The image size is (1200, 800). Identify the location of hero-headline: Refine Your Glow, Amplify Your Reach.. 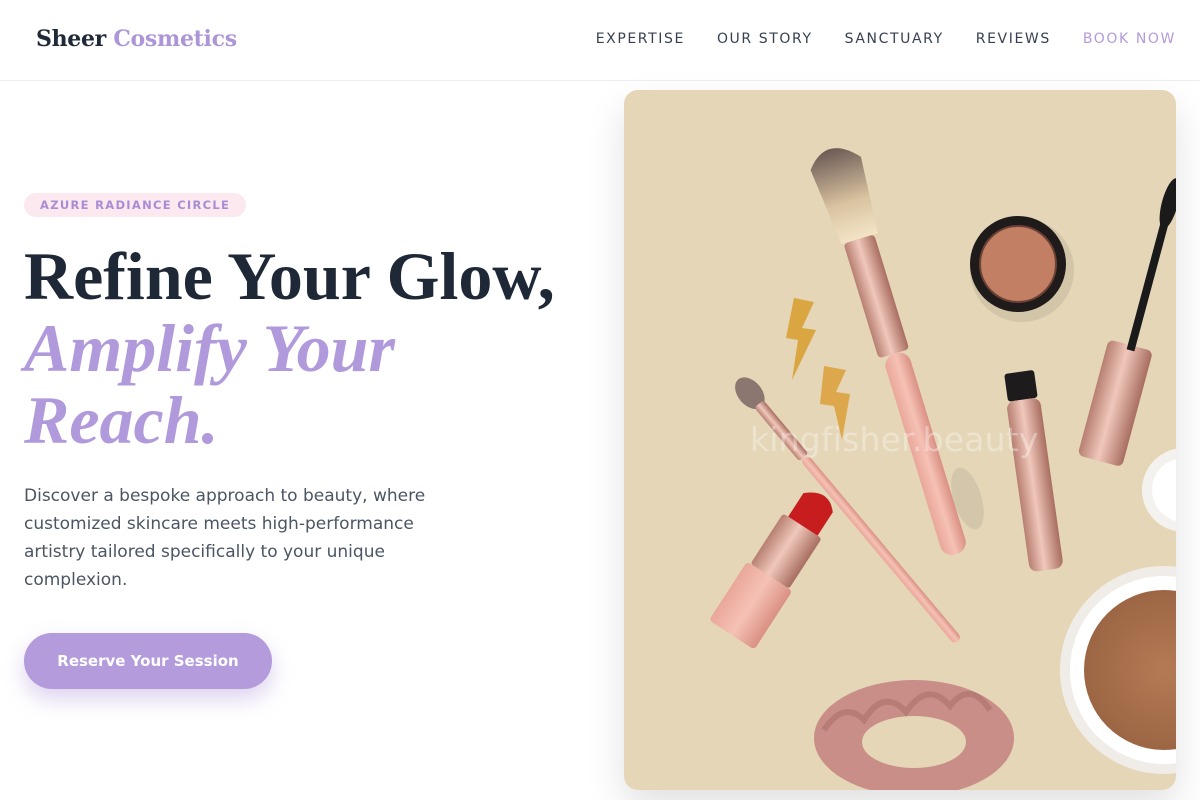
(314, 348).